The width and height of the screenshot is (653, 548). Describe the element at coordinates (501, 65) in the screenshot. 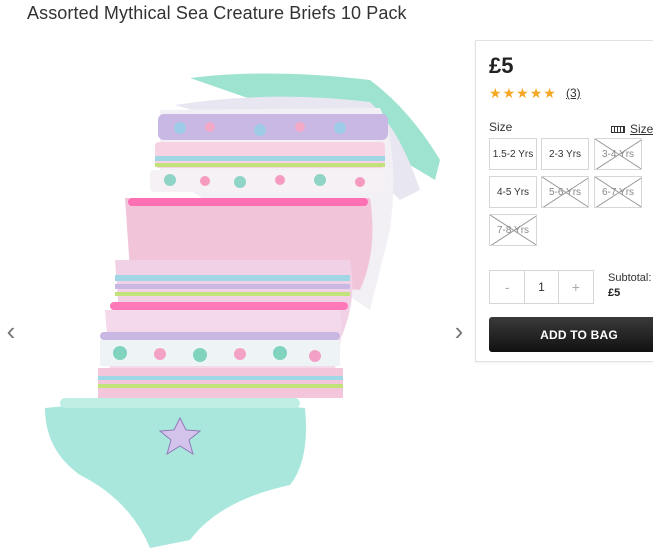

I see `product-price: £5` at that location.